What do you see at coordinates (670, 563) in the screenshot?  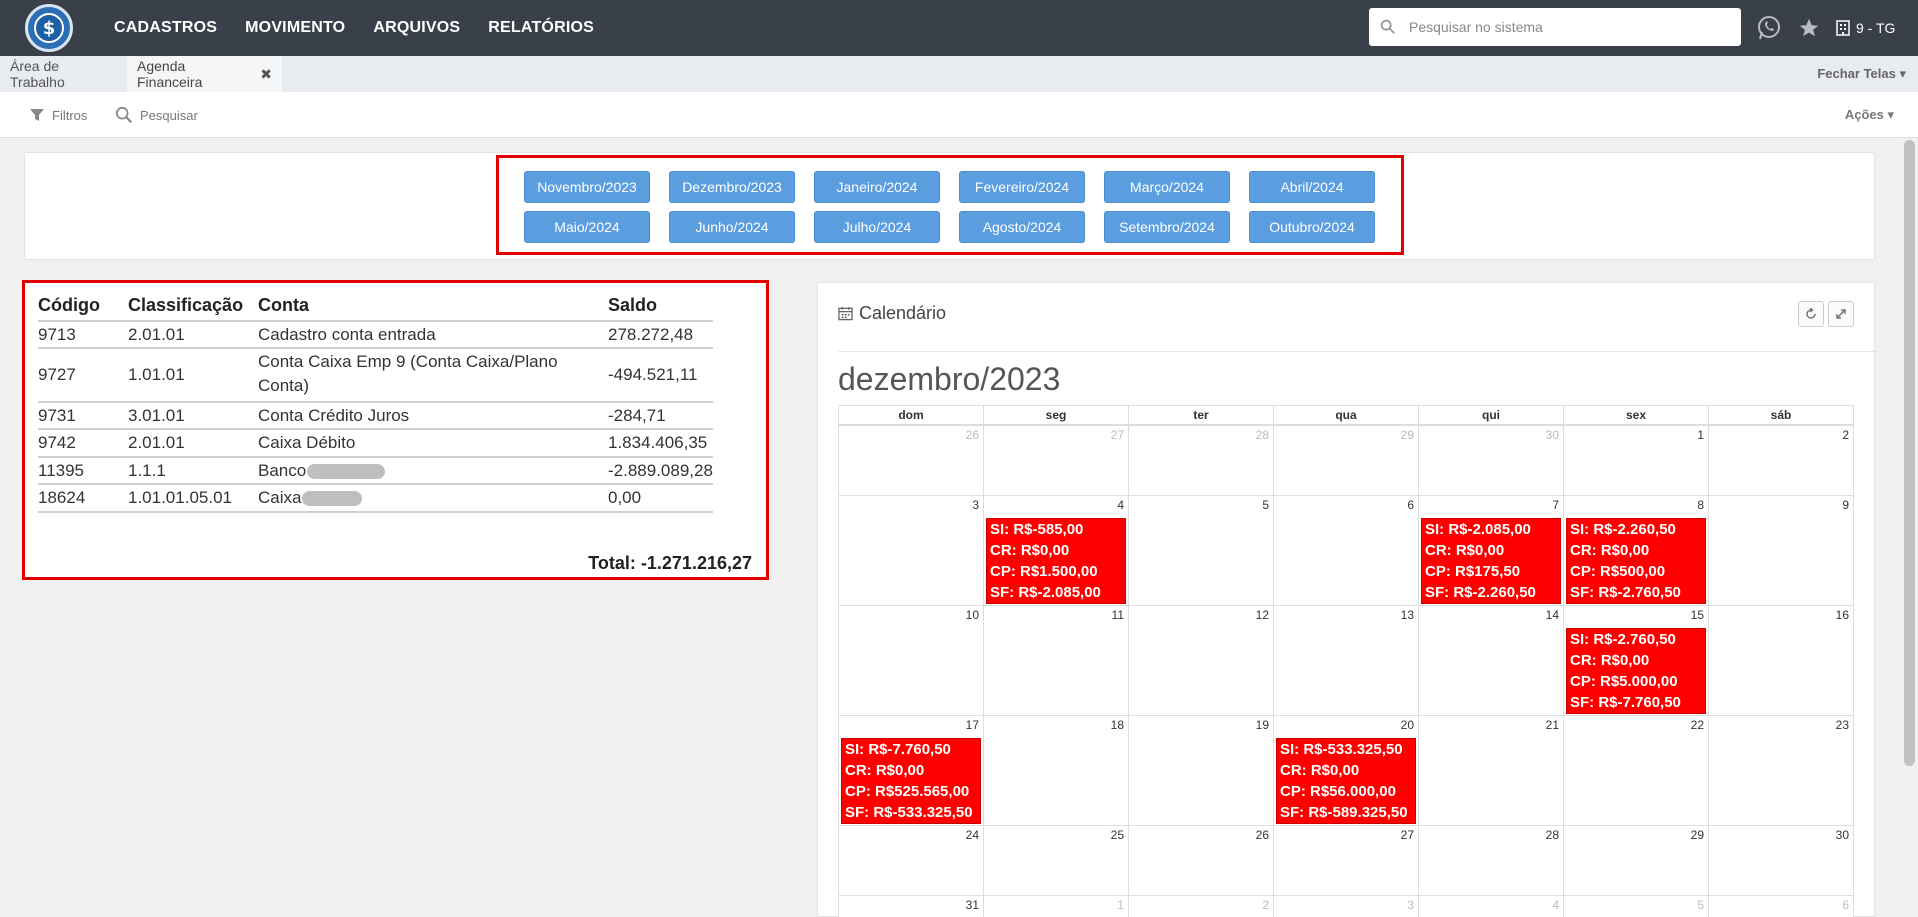 I see `balance-total: Total: -1.271.216,27` at bounding box center [670, 563].